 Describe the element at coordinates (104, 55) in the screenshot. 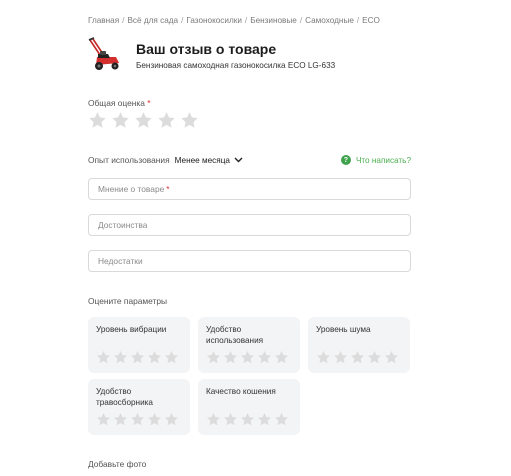

I see `product-image` at that location.